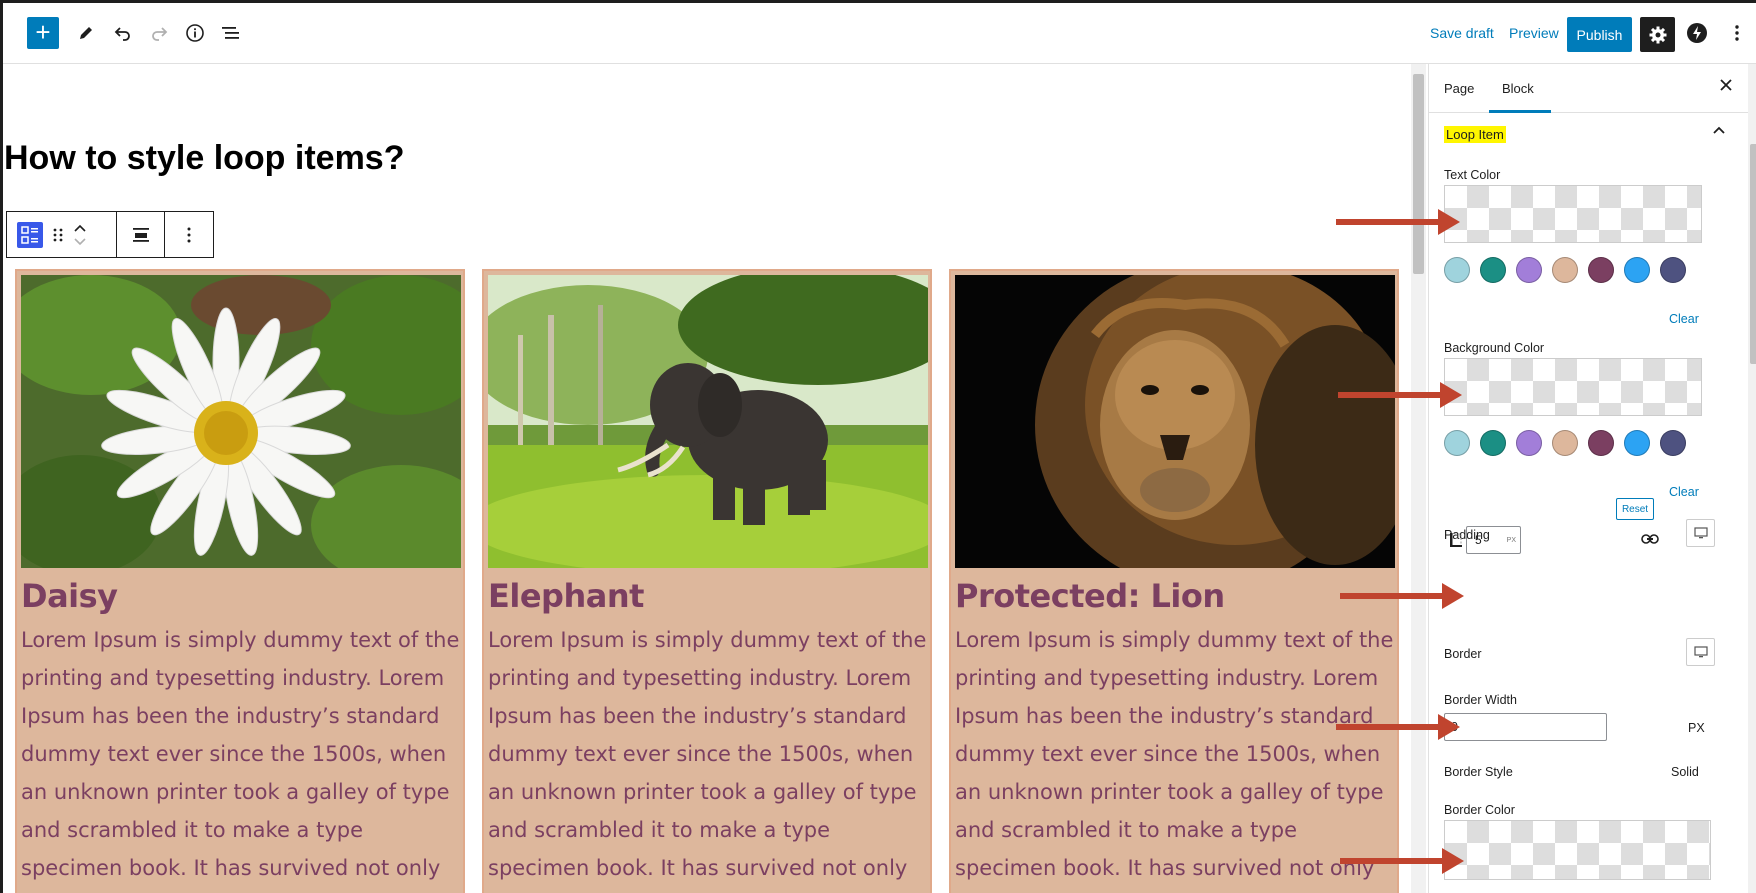 Image resolution: width=1756 pixels, height=893 pixels. I want to click on elephant-image, so click(708, 421).